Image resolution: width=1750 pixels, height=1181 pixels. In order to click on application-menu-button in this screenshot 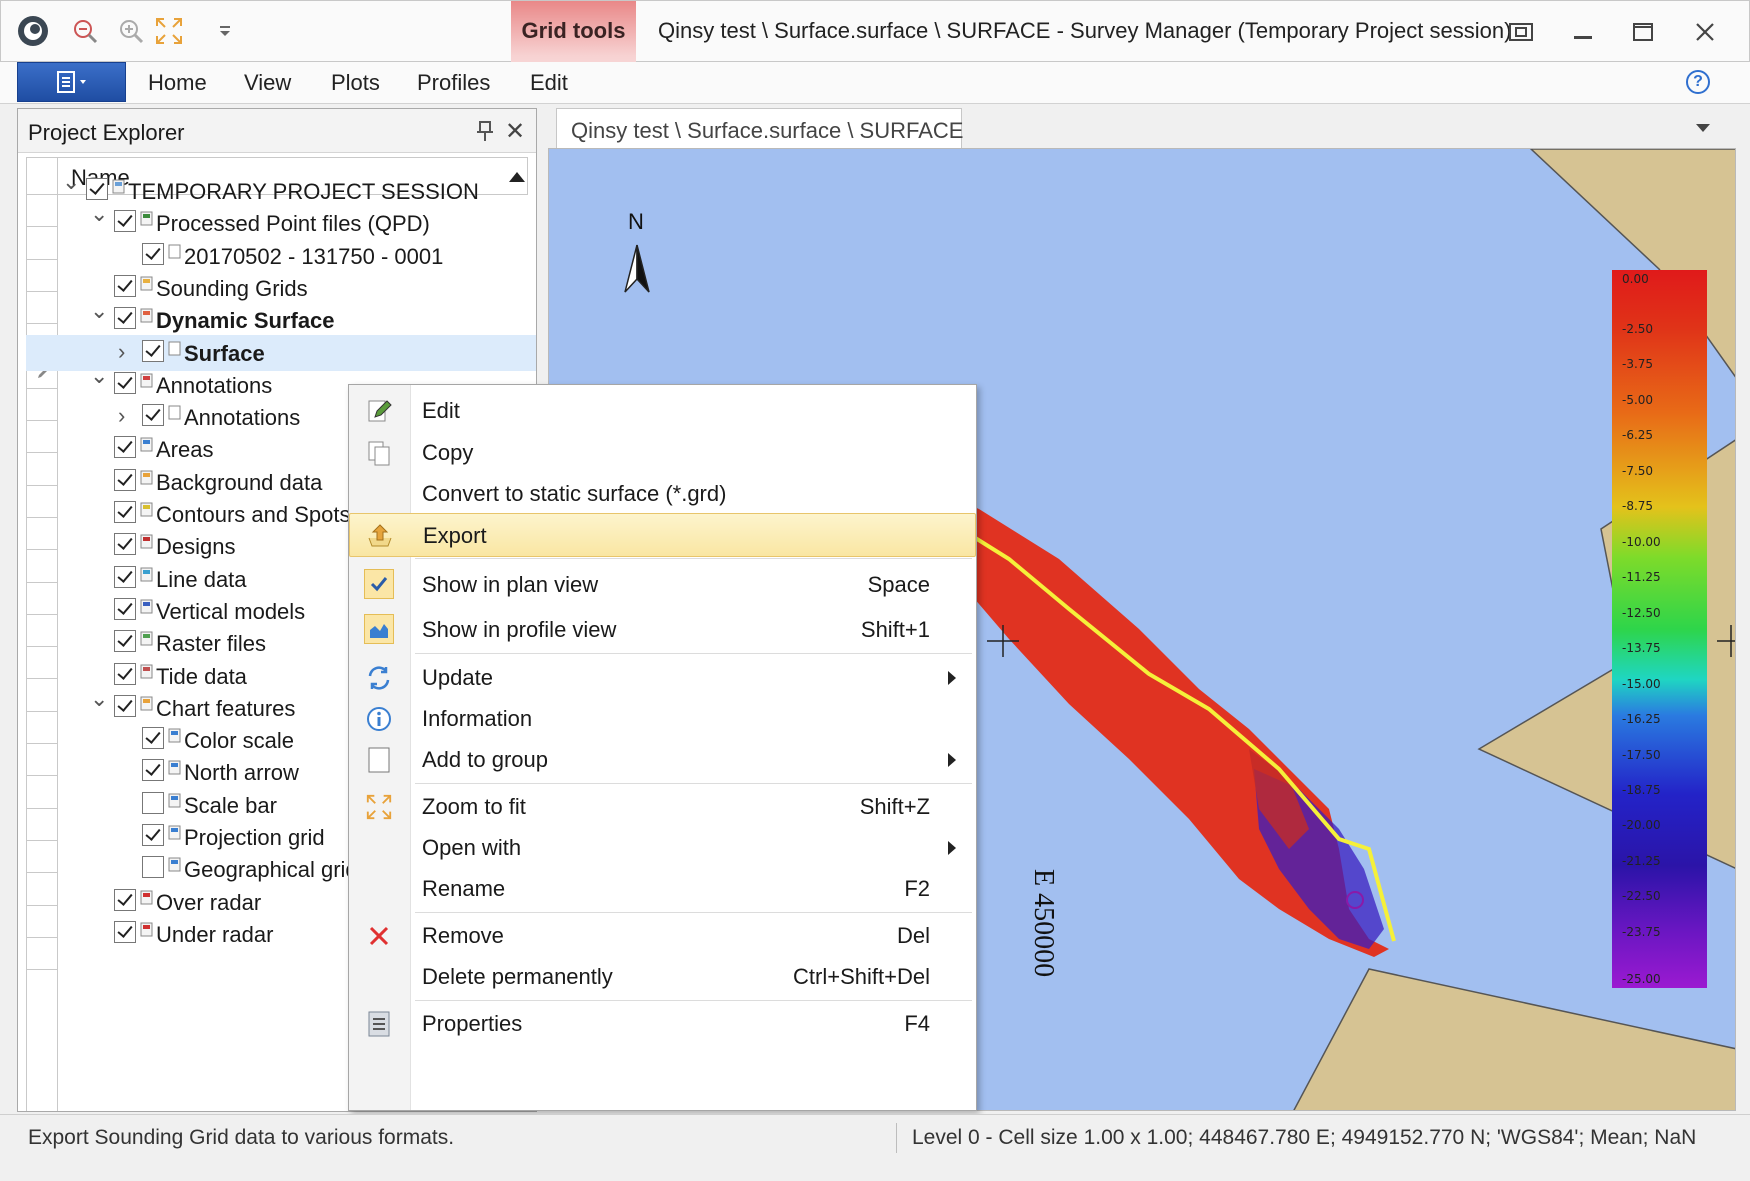, I will do `click(71, 82)`.